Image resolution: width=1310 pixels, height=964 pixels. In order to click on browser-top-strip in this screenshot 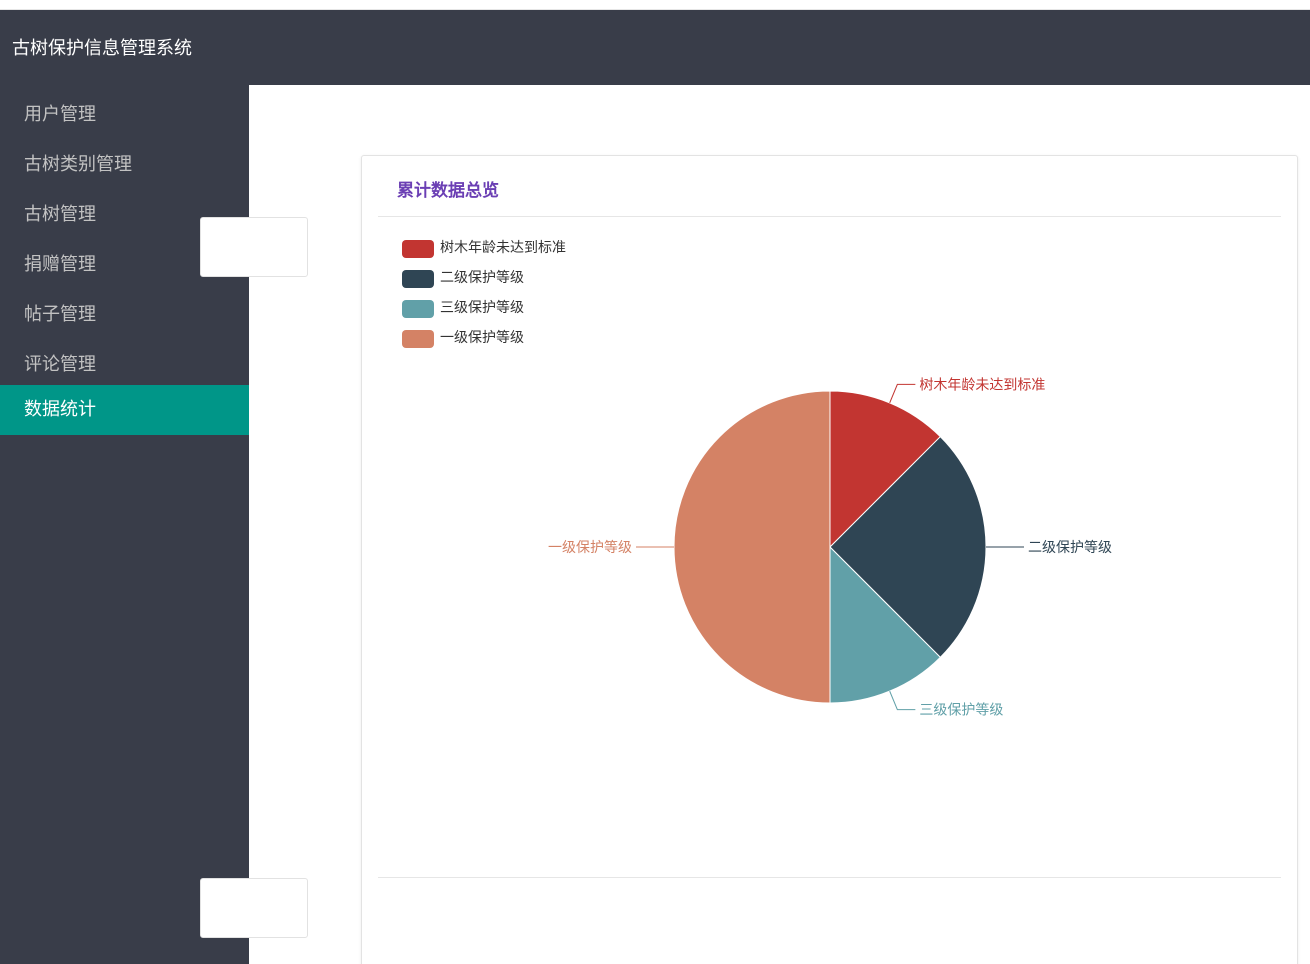, I will do `click(655, 5)`.